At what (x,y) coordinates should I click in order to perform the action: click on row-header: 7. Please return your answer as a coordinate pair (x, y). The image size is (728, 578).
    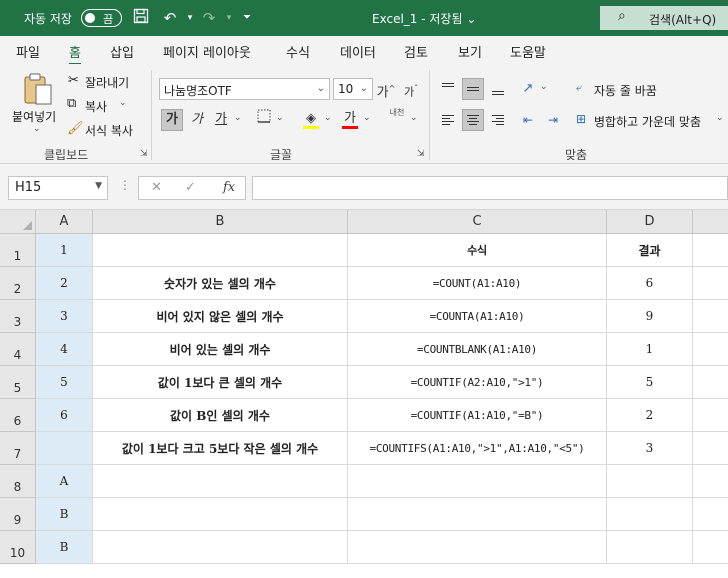
    Looking at the image, I should click on (18, 448).